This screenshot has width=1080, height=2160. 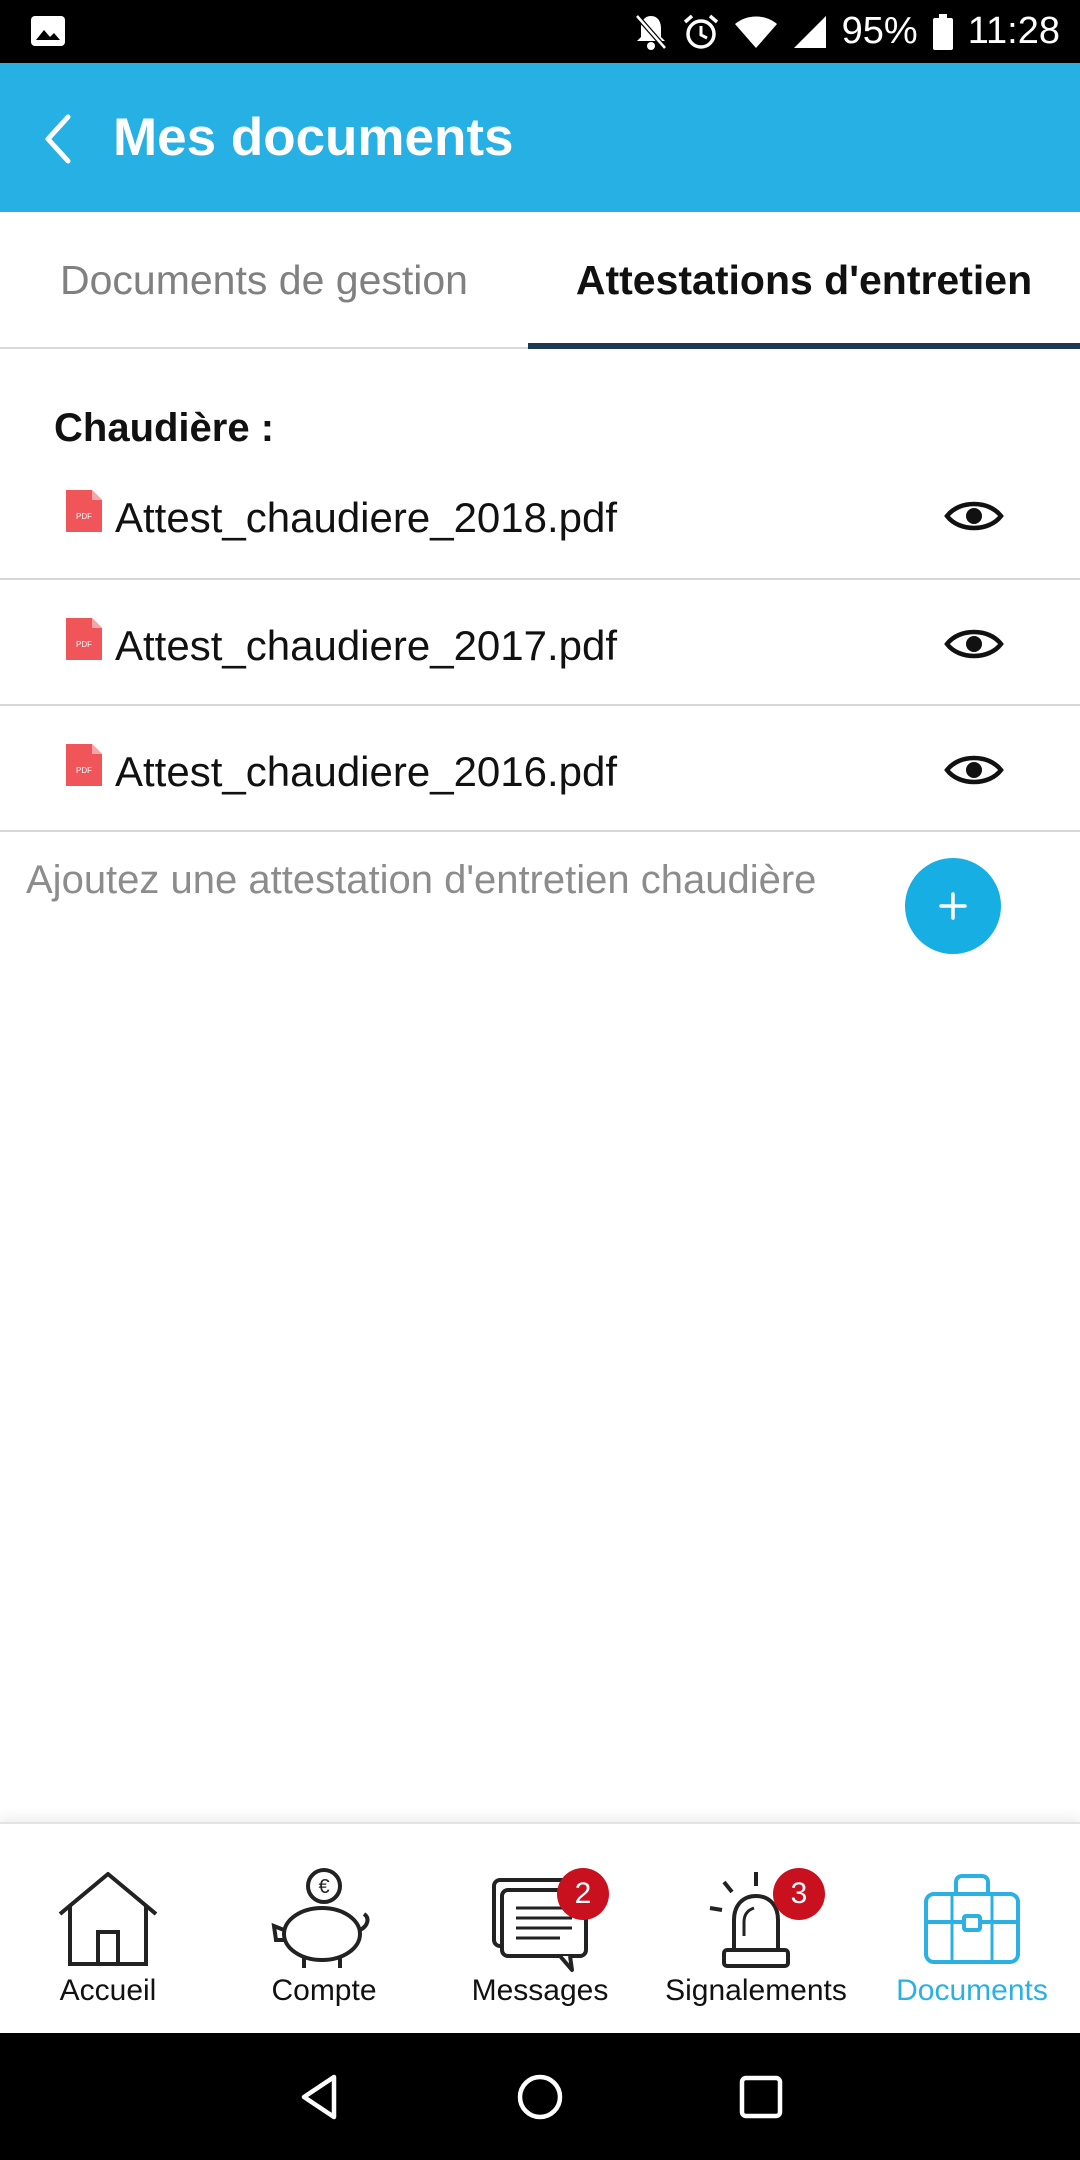 I want to click on status-bar: 95% 11:28, so click(x=540, y=31).